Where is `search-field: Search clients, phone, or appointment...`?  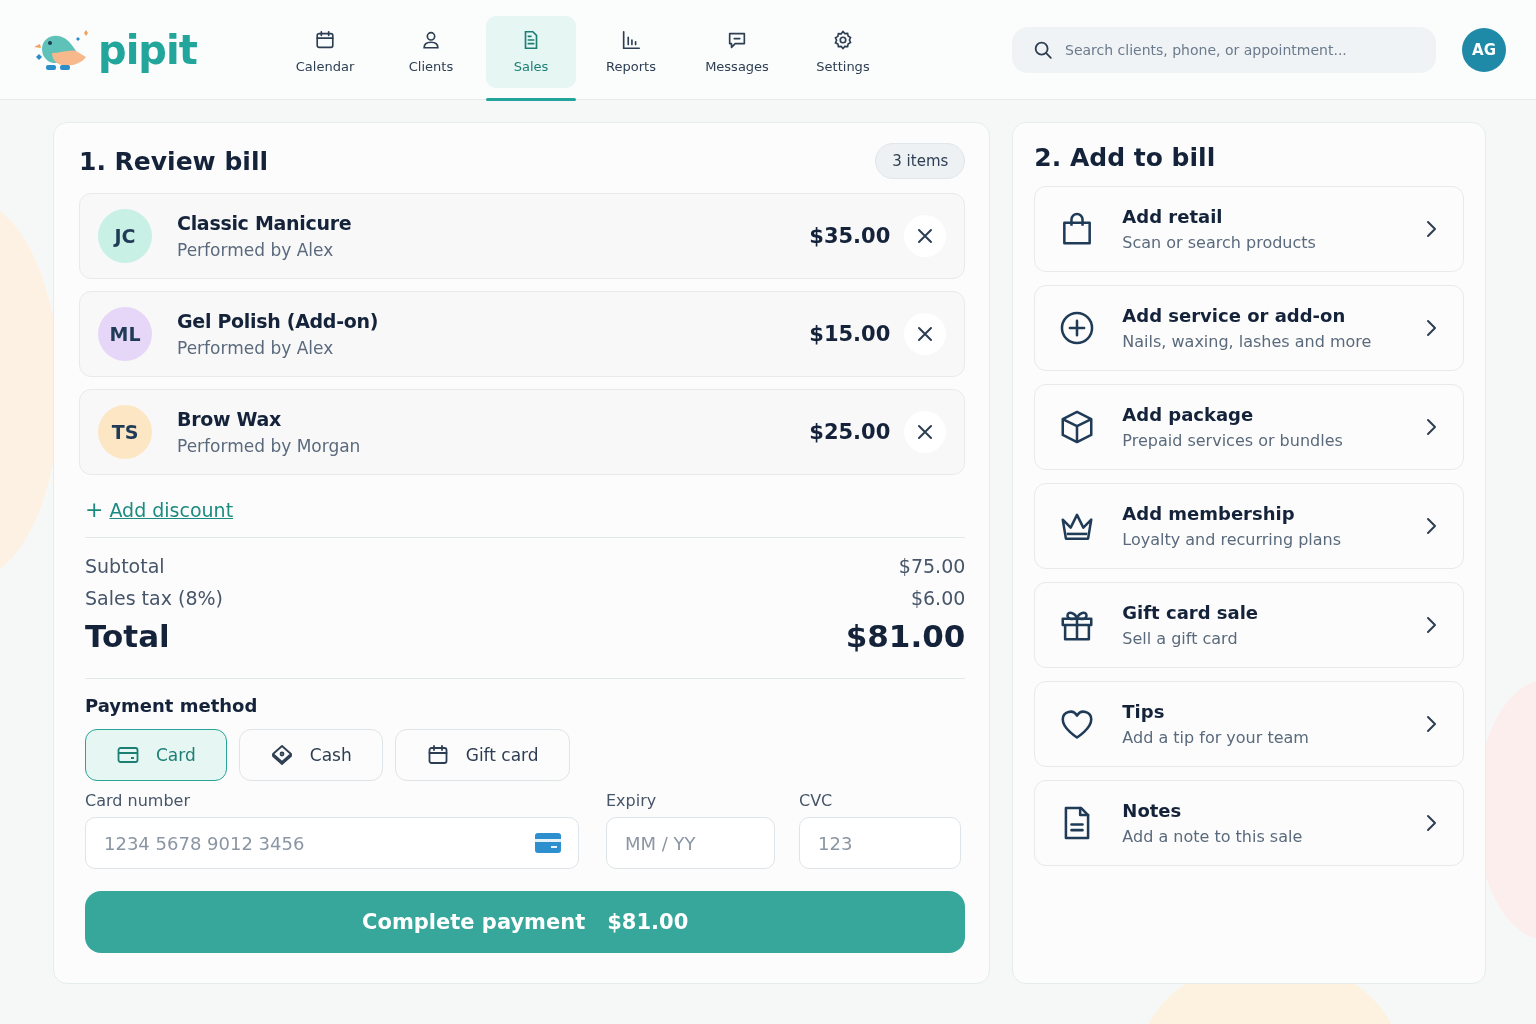 search-field: Search clients, phone, or appointment... is located at coordinates (1224, 49).